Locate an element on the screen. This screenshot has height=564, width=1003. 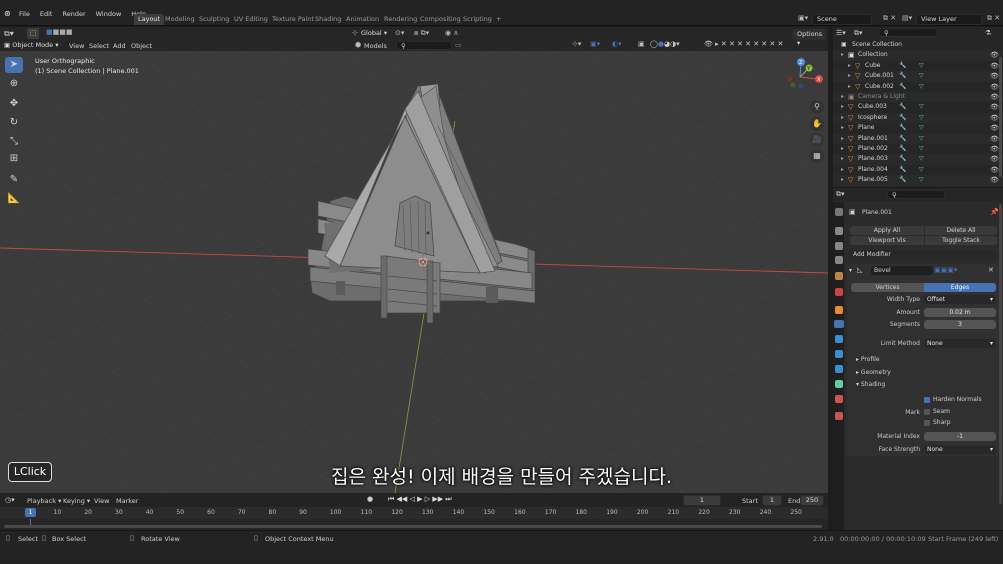
add-modifier-dropdown: Add Modifier is located at coordinates (923, 254).